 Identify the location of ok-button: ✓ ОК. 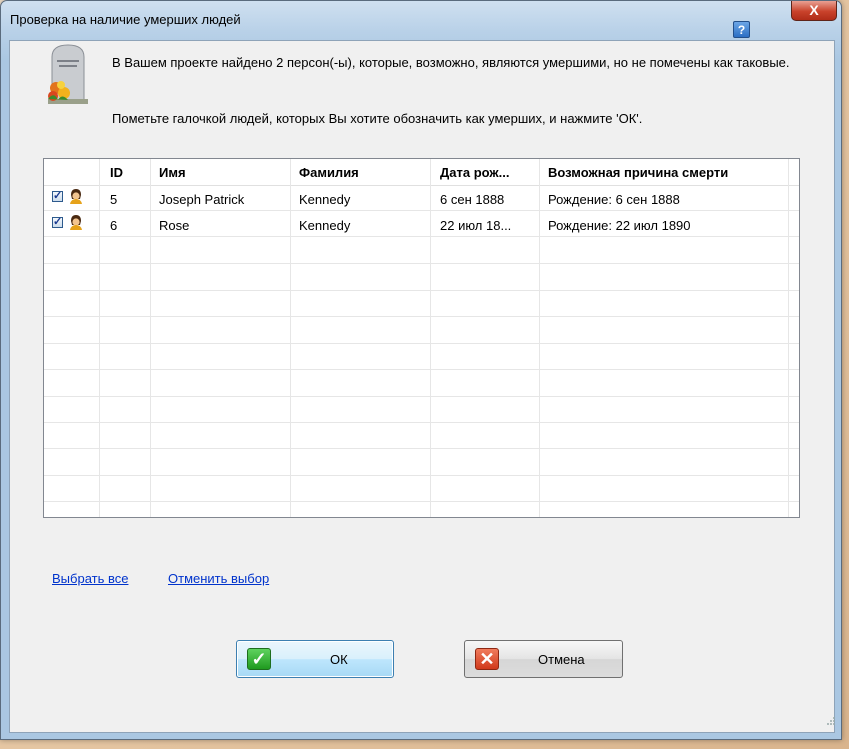
(315, 659).